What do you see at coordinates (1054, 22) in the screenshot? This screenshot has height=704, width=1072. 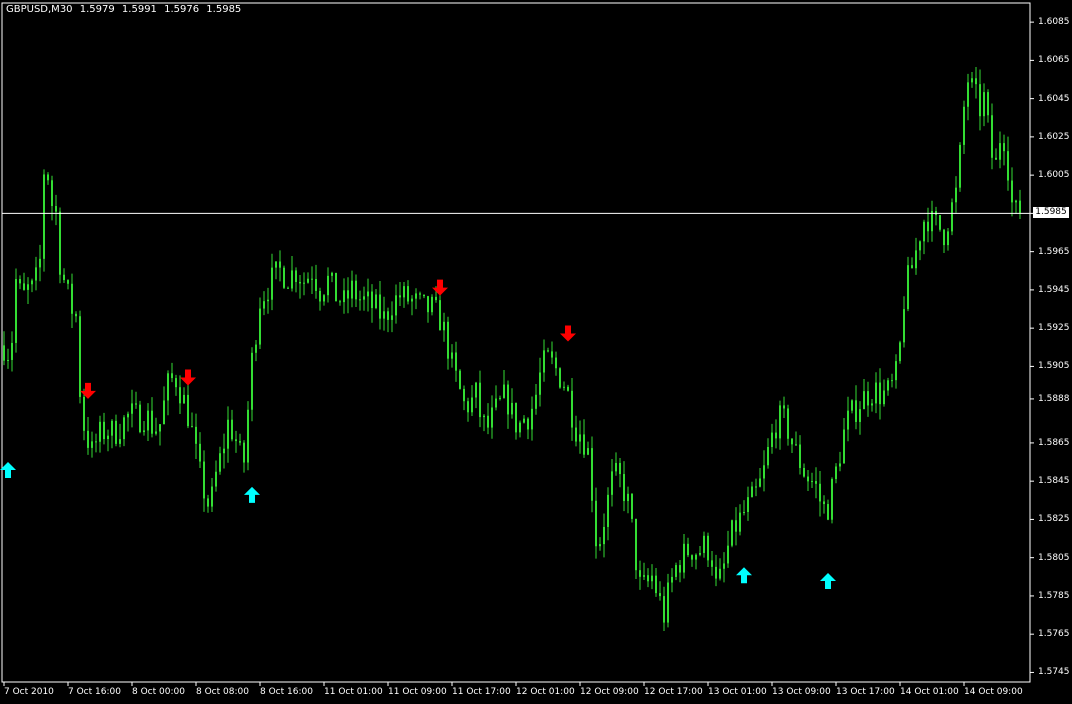 I see `y-tick-label: 1.6085` at bounding box center [1054, 22].